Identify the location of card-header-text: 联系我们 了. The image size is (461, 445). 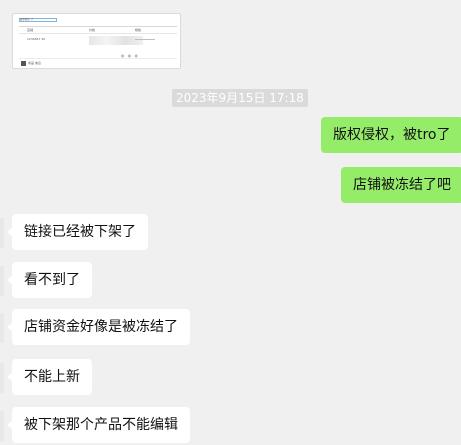
(27, 19).